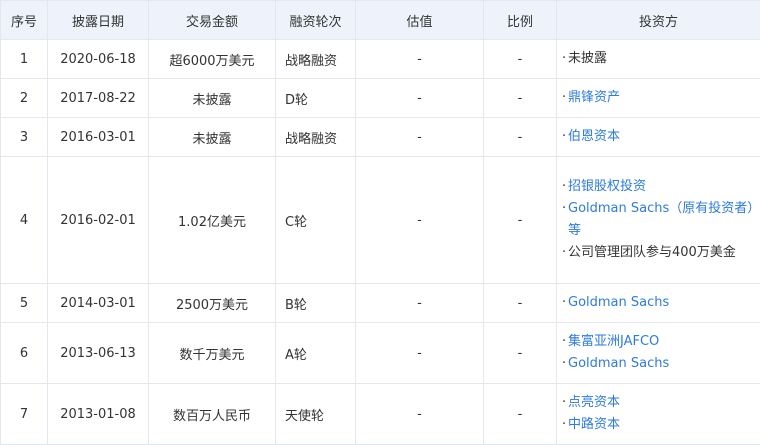 This screenshot has width=760, height=445. I want to click on cell-investors: · 点亮资本 · 中路资本, so click(658, 414).